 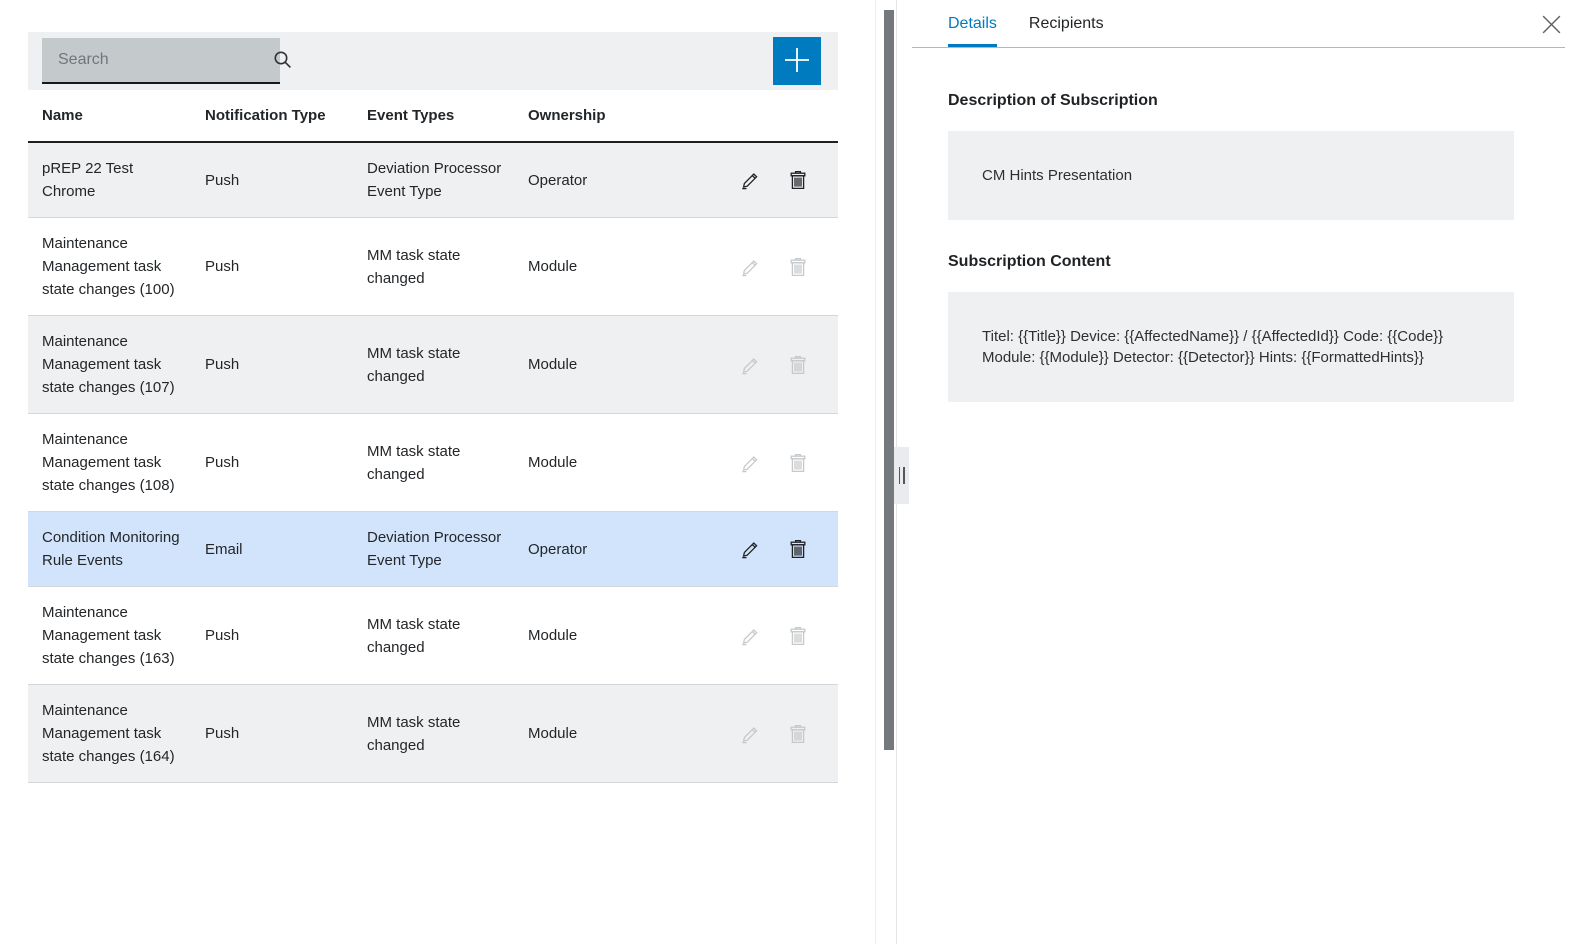 I want to click on column-header-name: Name, so click(x=62, y=115).